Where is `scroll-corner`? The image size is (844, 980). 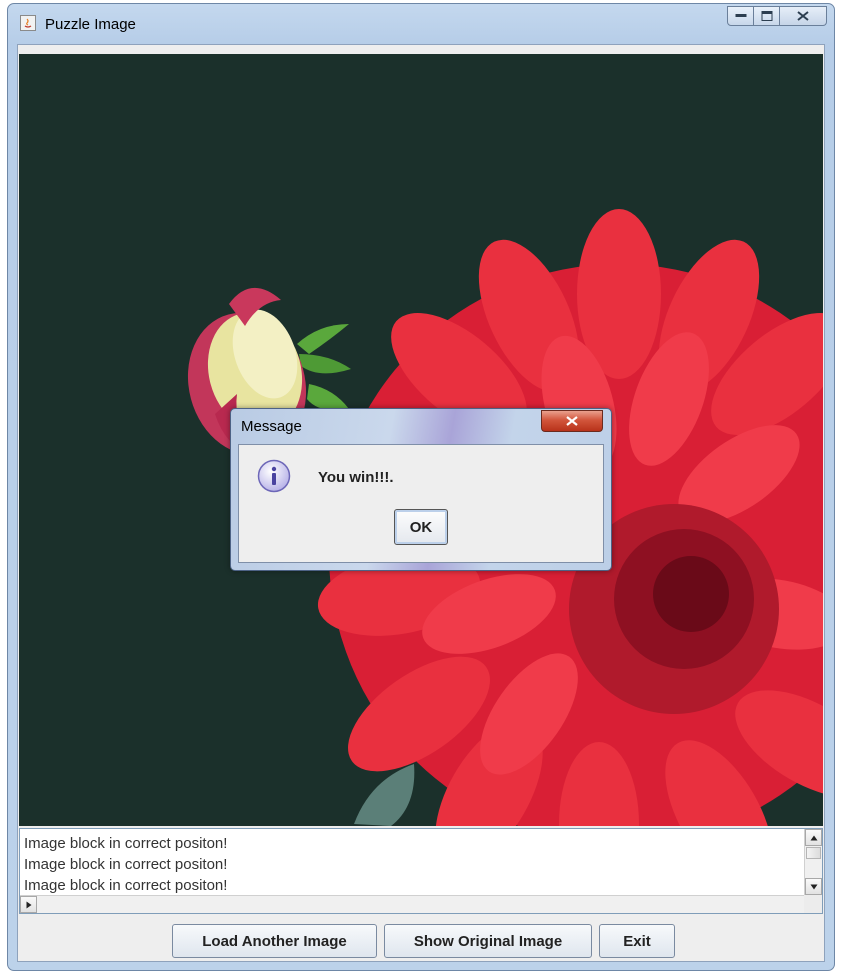 scroll-corner is located at coordinates (813, 904).